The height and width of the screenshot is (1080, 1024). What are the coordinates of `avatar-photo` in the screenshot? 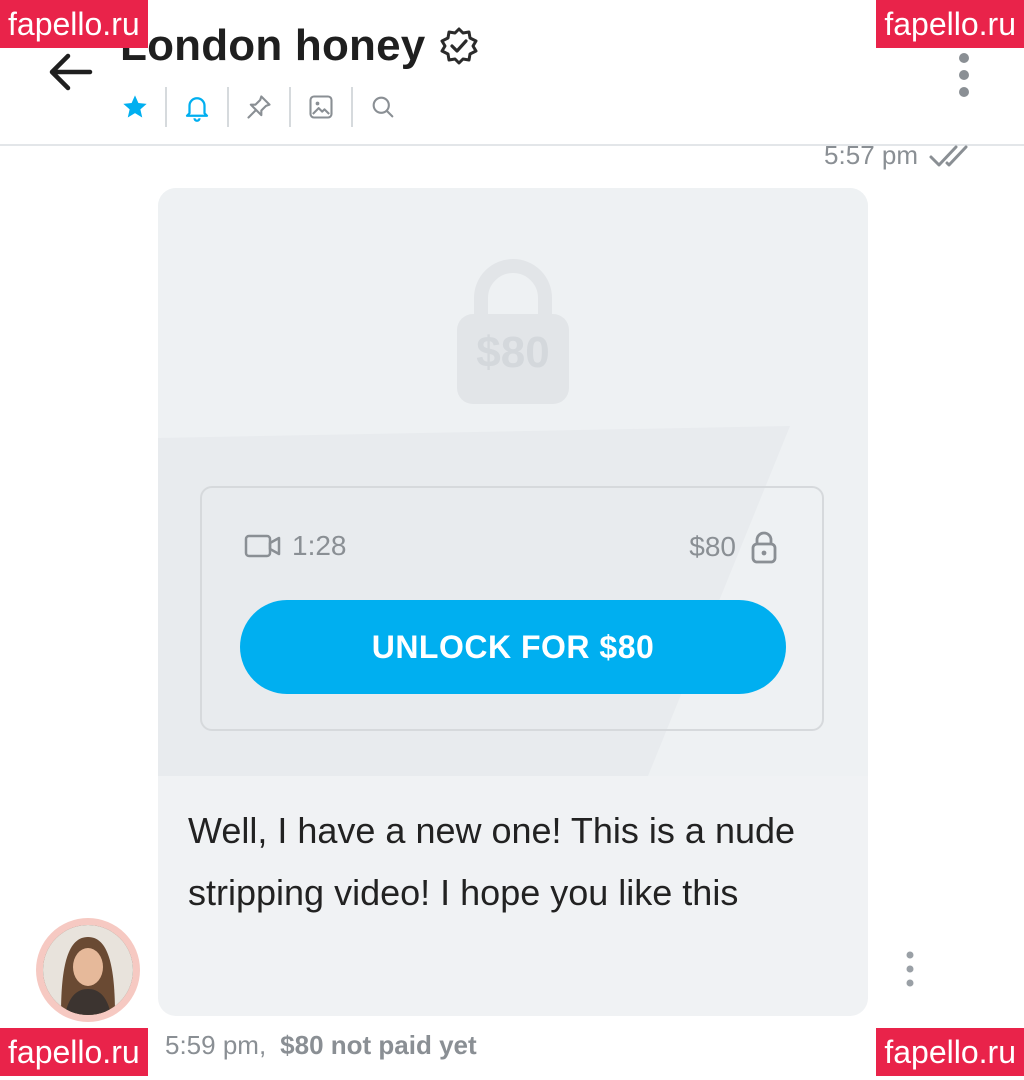 It's located at (88, 970).